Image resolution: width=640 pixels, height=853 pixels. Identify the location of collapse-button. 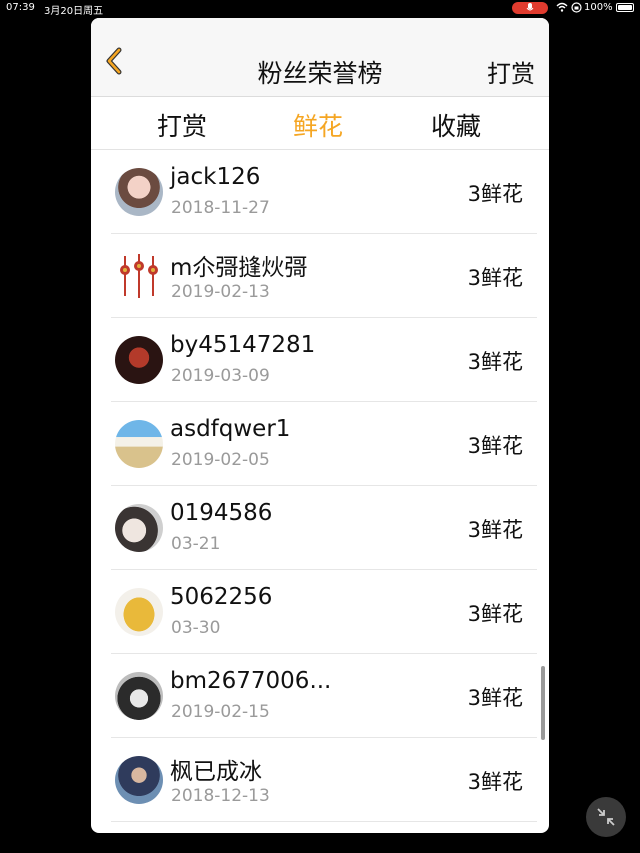
(606, 817).